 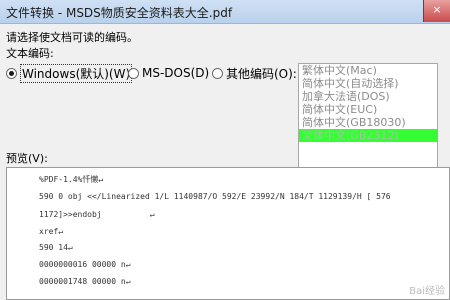 What do you see at coordinates (56, 247) in the screenshot?
I see `preview-line: 590 14↵` at bounding box center [56, 247].